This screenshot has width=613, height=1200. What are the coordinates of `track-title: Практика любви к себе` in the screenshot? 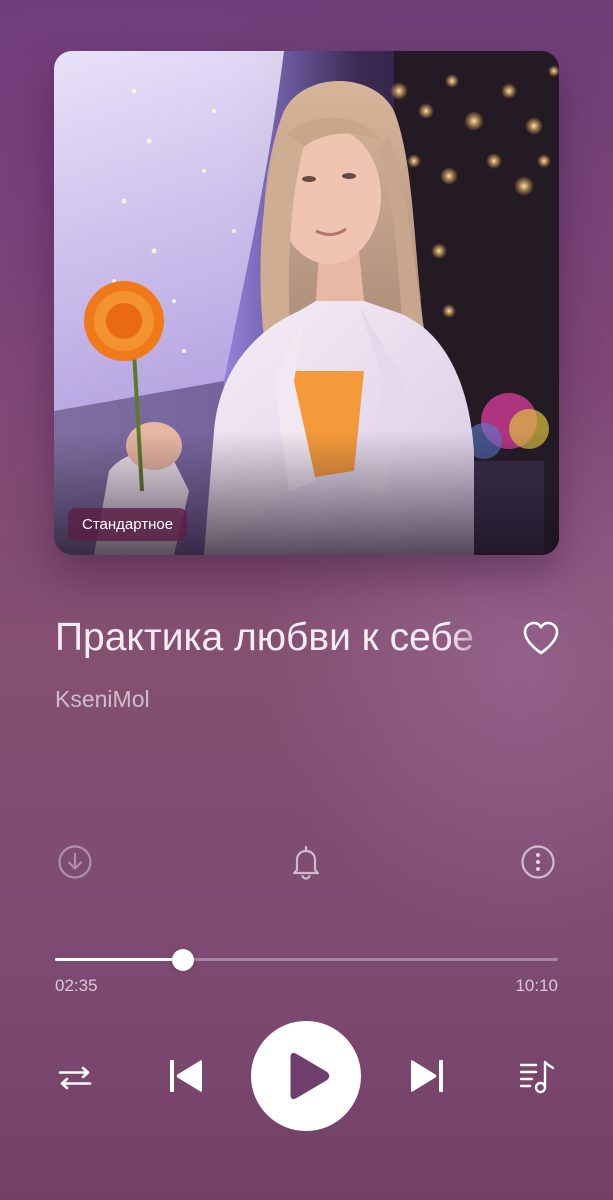 It's located at (264, 637).